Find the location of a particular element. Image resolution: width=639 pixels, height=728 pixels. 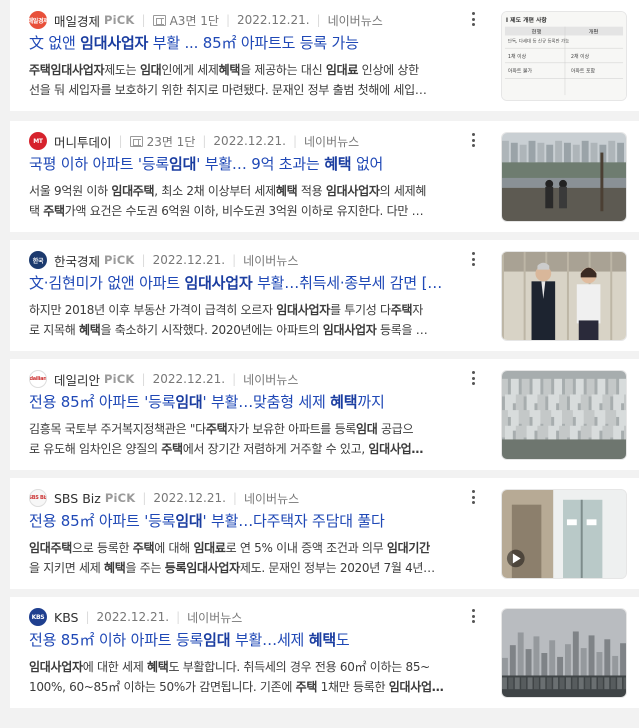

svg-text: 현행 is located at coordinates (537, 32).